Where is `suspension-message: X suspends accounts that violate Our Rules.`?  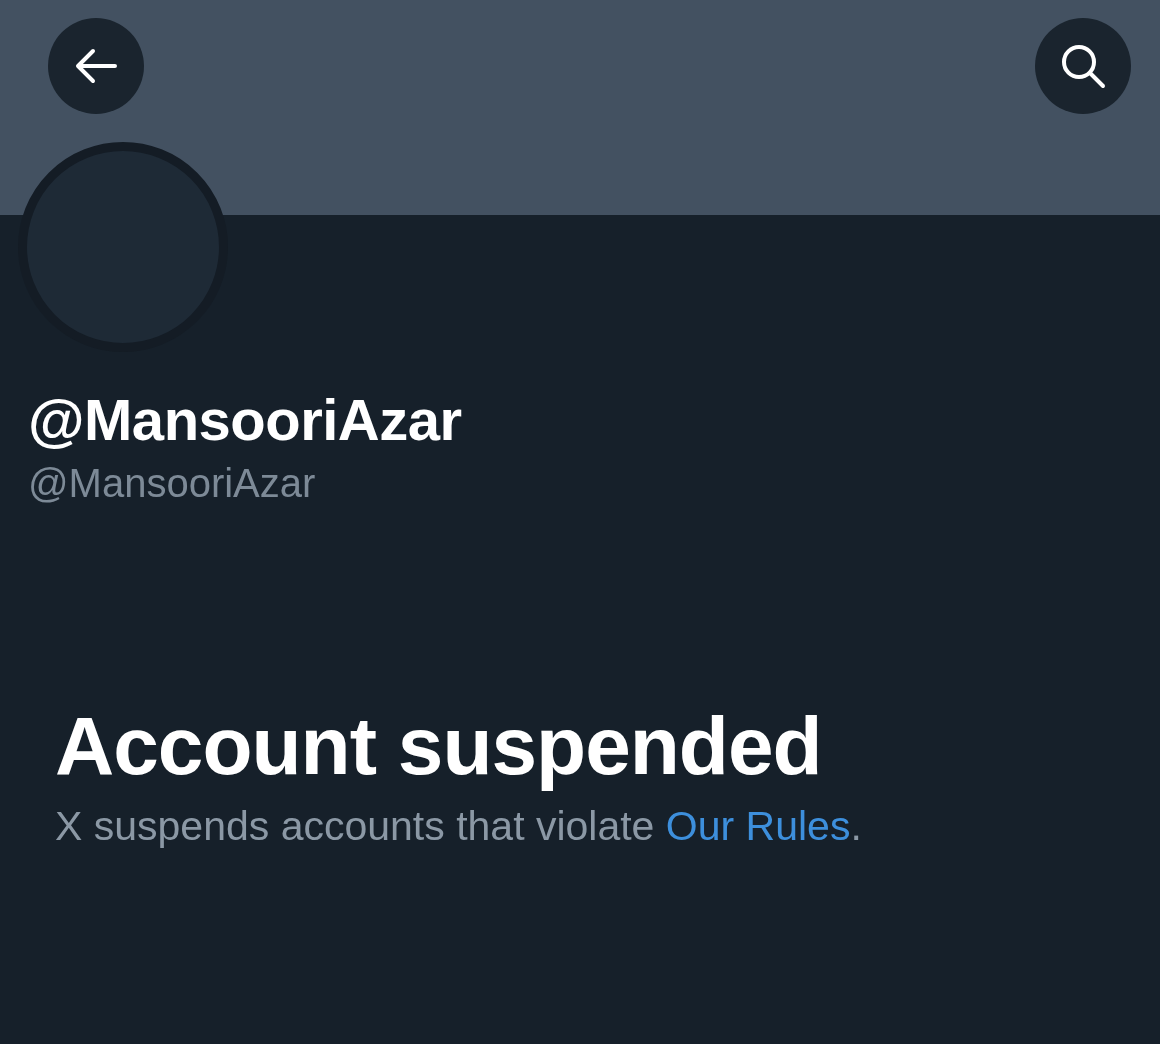
suspension-message: X suspends accounts that violate Our Rules. is located at coordinates (459, 826).